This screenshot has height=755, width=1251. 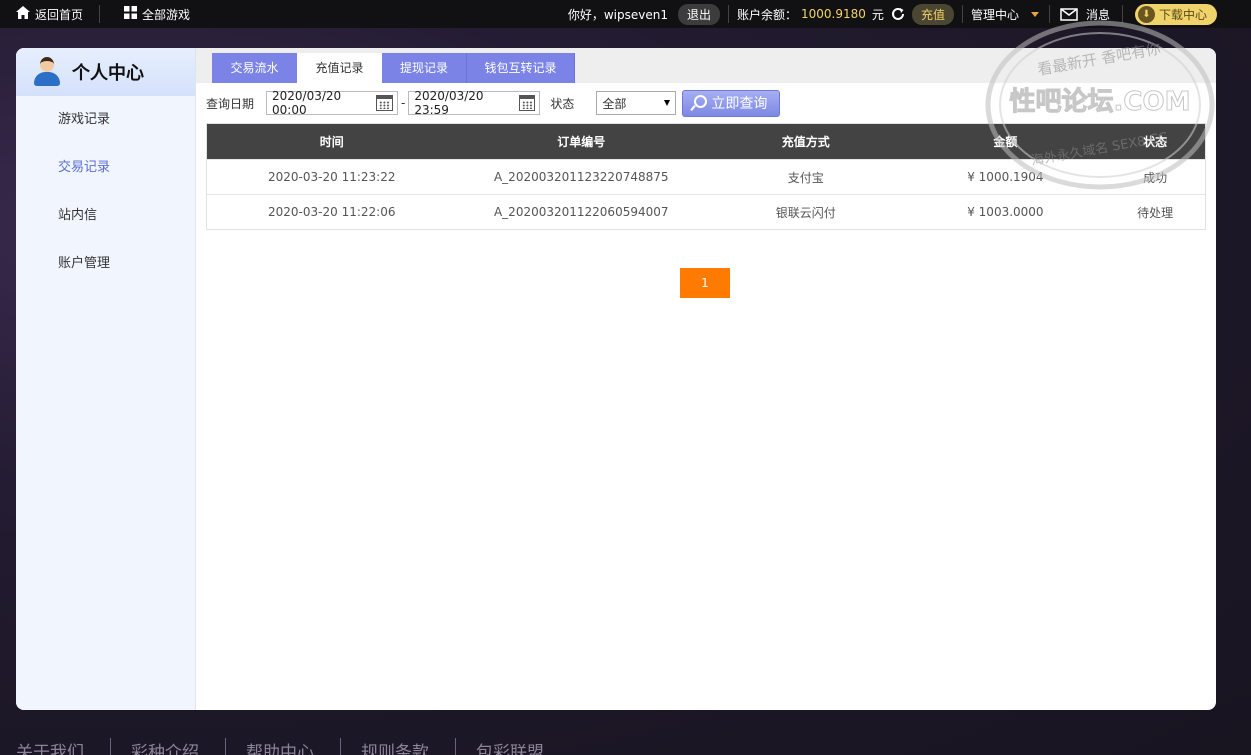 I want to click on download-center-button: ⬇ 下载中心, so click(x=1175, y=14).